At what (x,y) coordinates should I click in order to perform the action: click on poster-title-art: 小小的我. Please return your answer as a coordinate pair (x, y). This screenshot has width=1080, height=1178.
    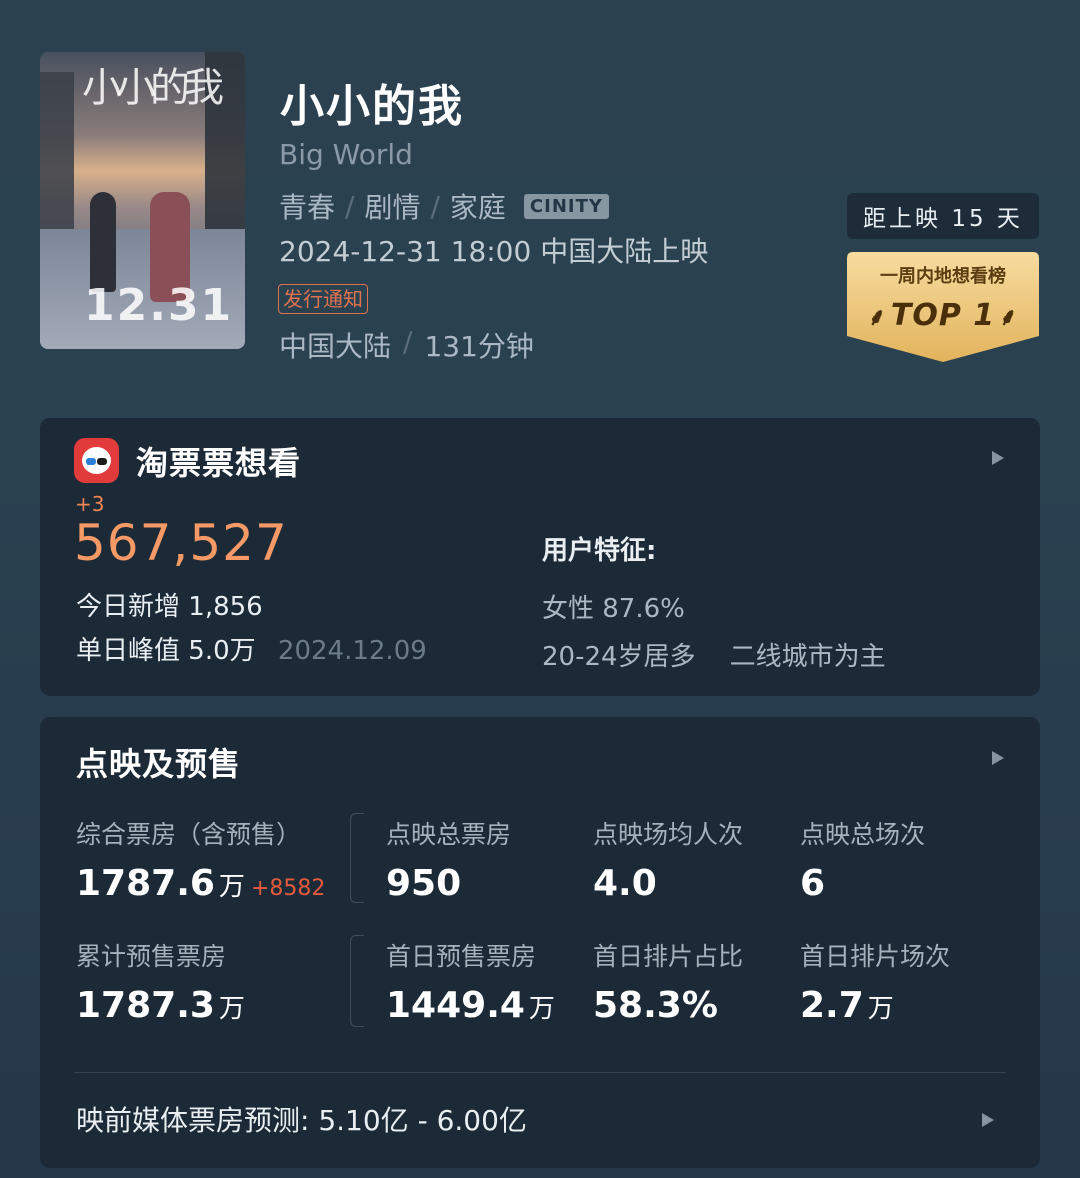
    Looking at the image, I should click on (153, 88).